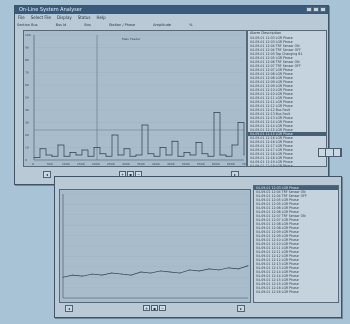  I want to click on y-tick-label: 30, so click(27, 123).